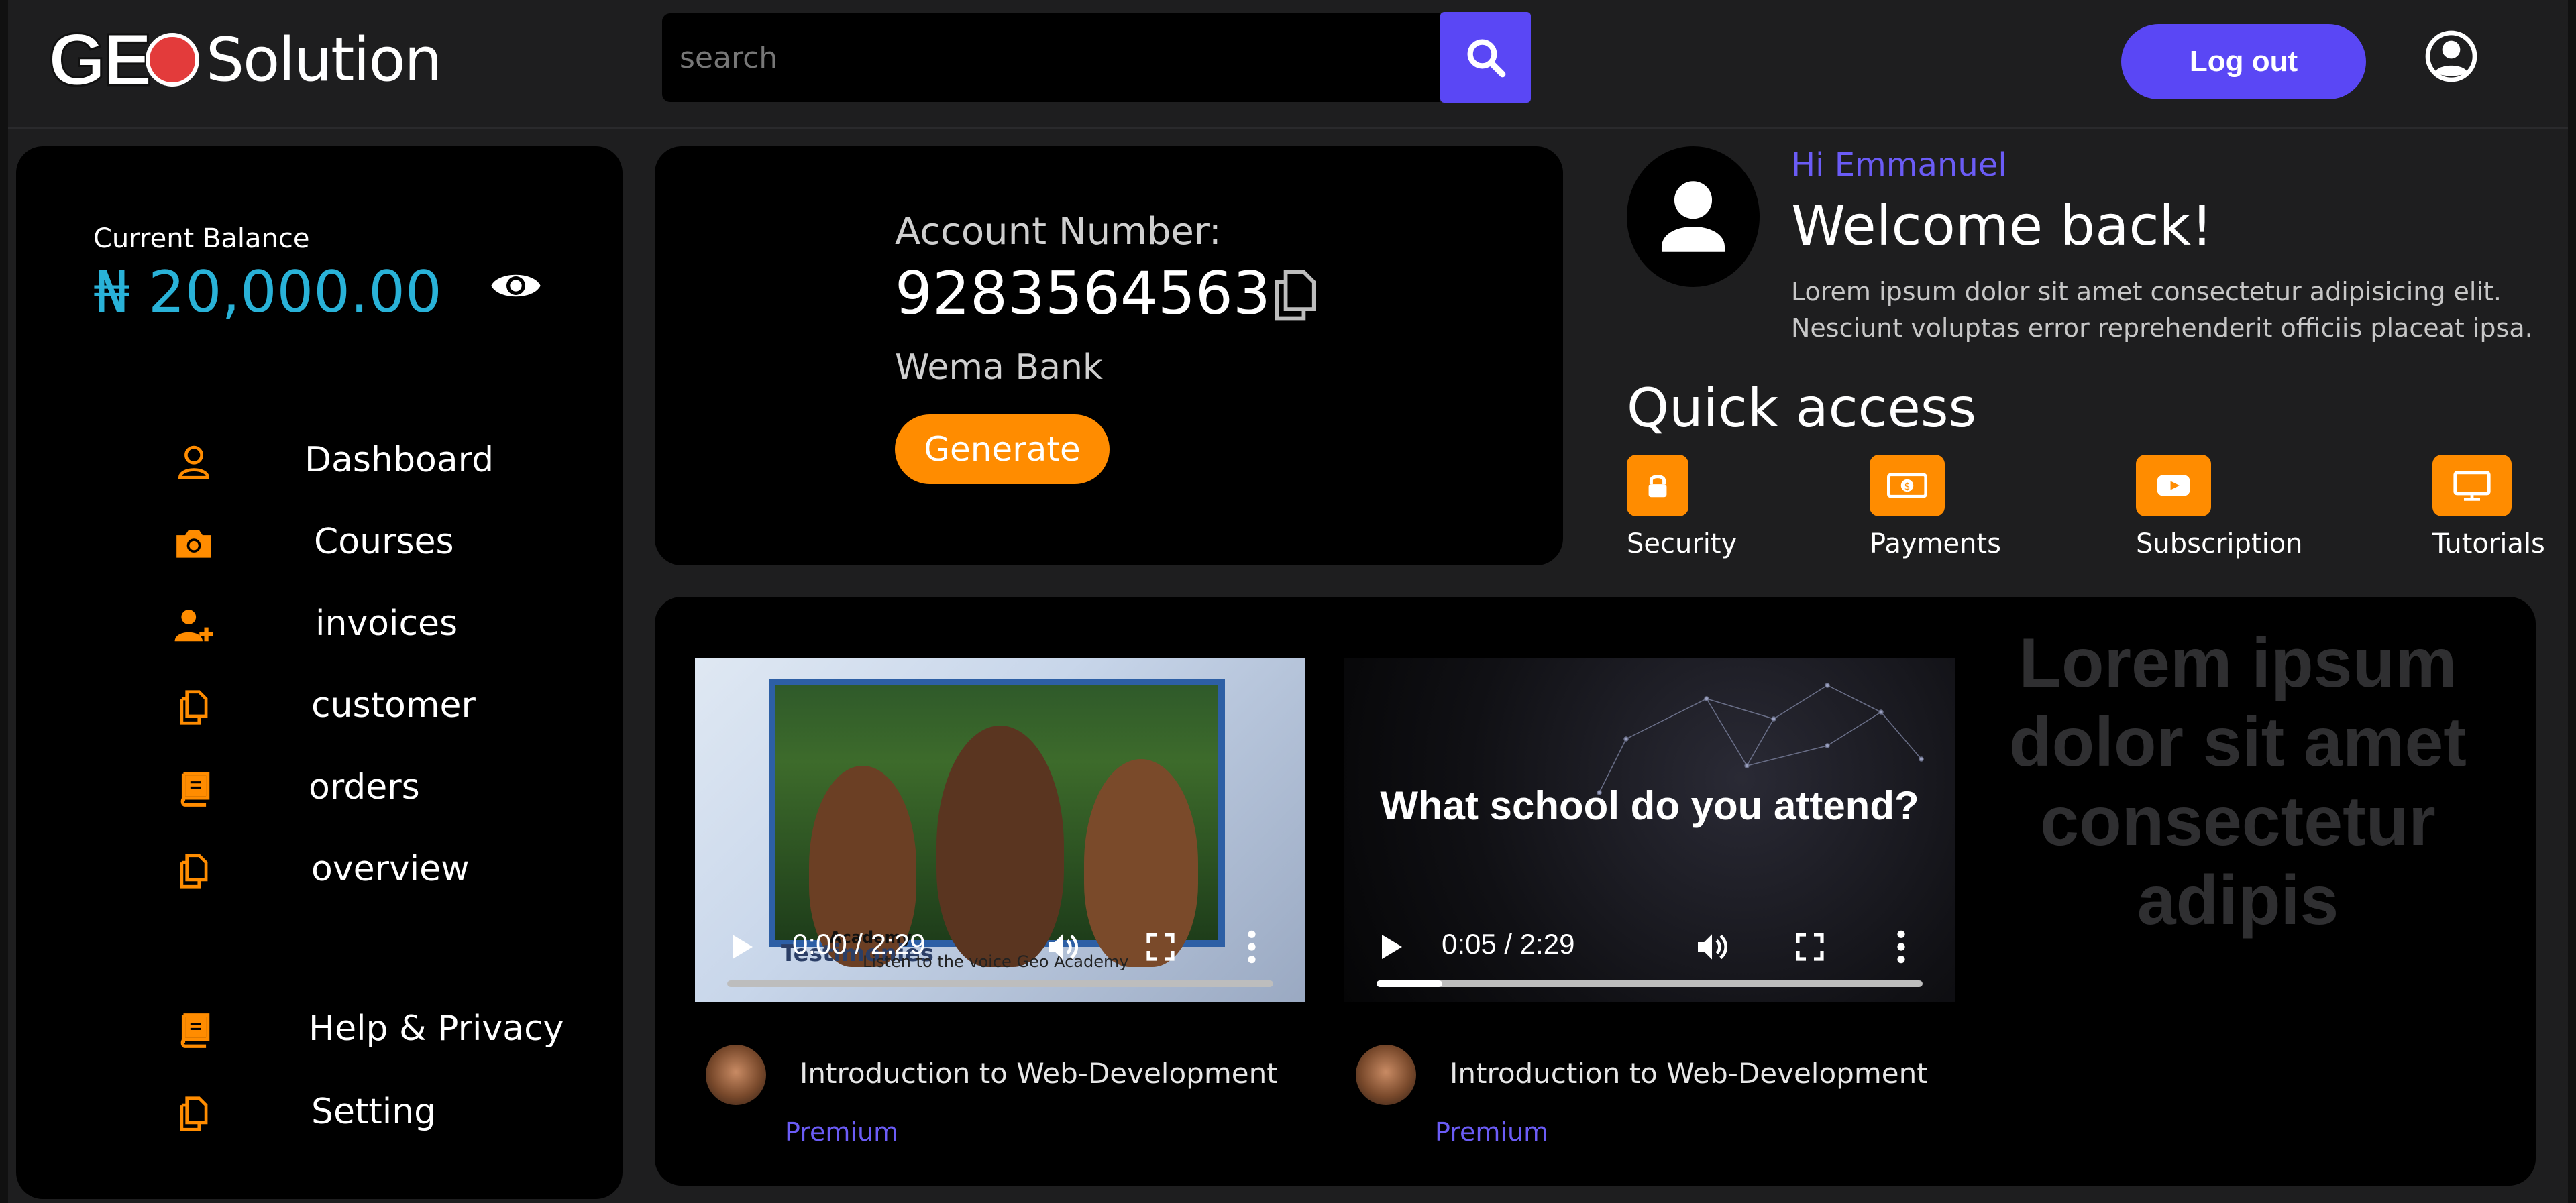 This screenshot has width=2576, height=1203. I want to click on top-header: GE Solution Log out, so click(1288, 64).